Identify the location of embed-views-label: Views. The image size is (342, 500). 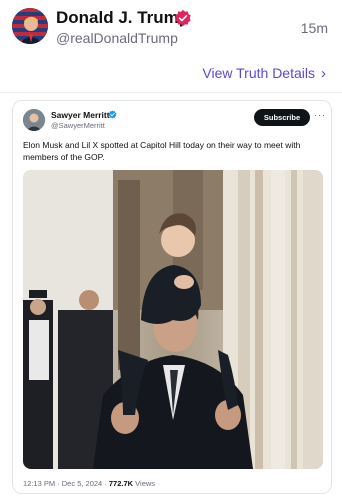
(144, 483).